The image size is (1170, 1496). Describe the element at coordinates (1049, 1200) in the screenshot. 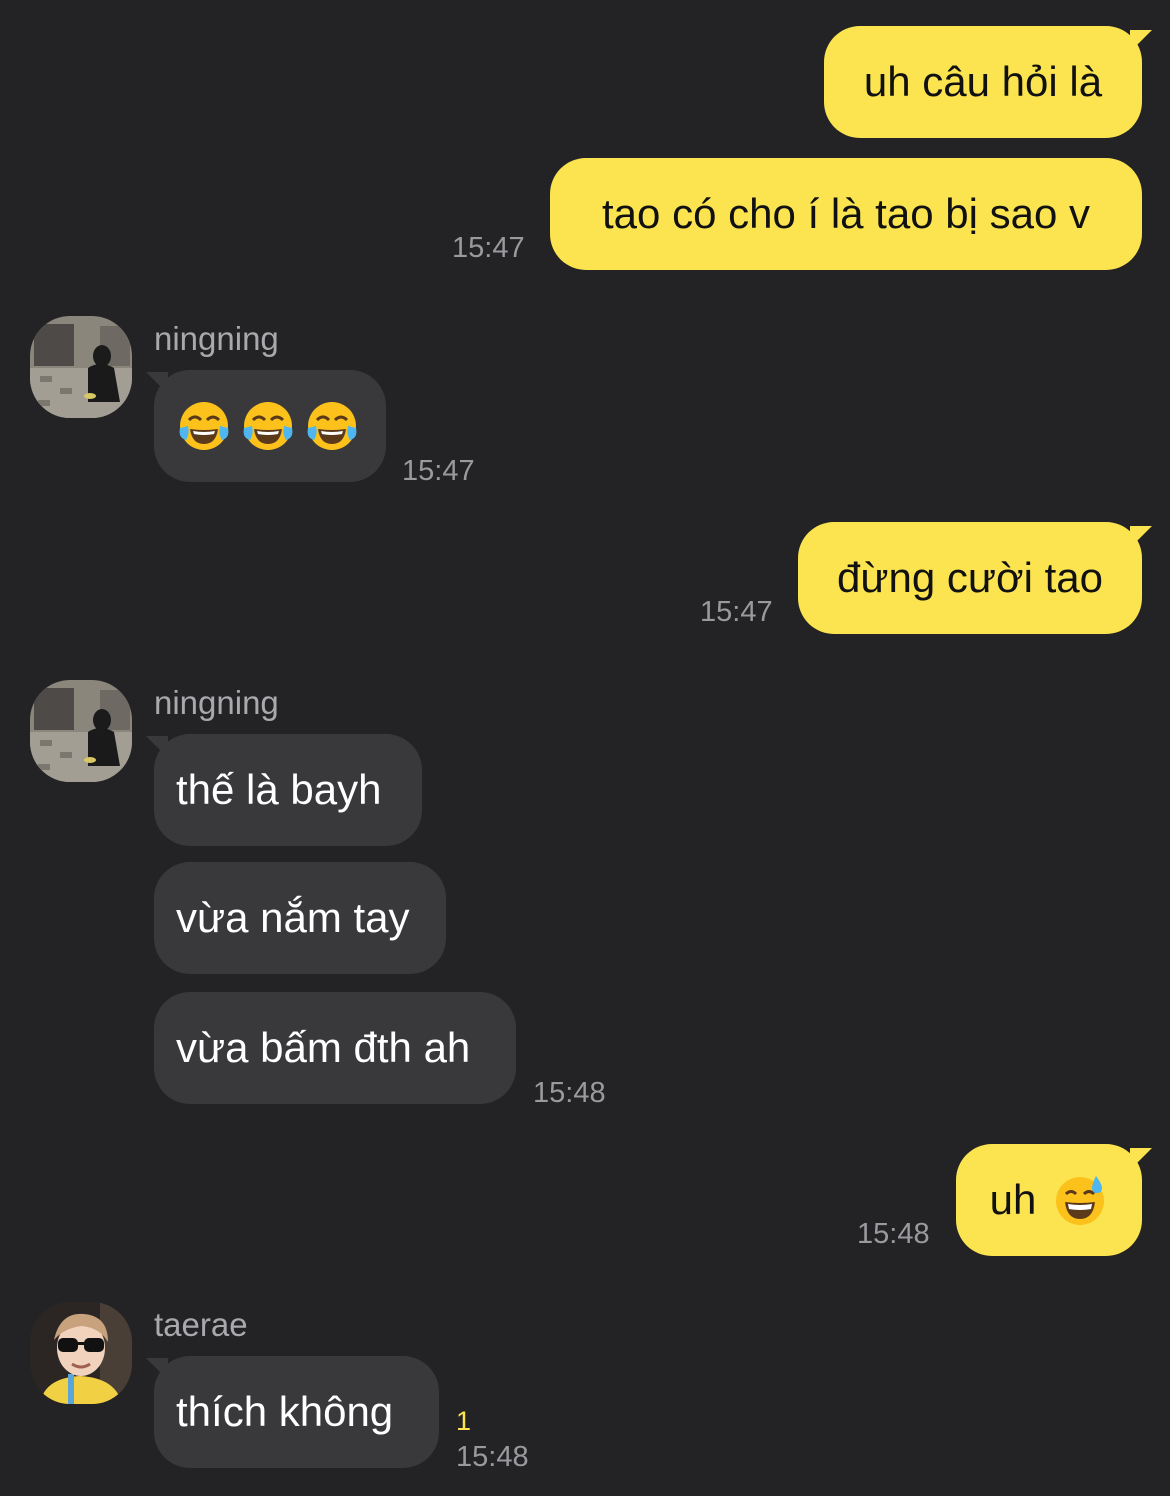

I see `my-message-bubble: uh` at that location.